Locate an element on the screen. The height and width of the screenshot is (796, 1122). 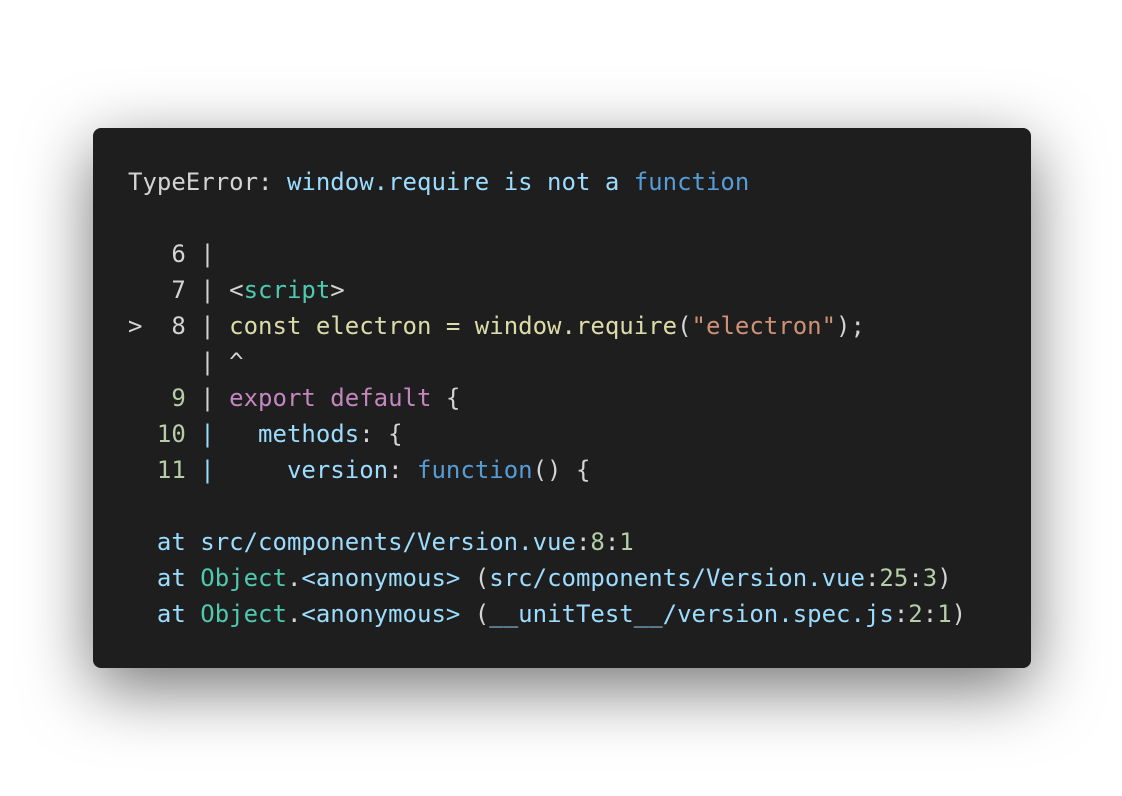
token-control: export default is located at coordinates (330, 398).